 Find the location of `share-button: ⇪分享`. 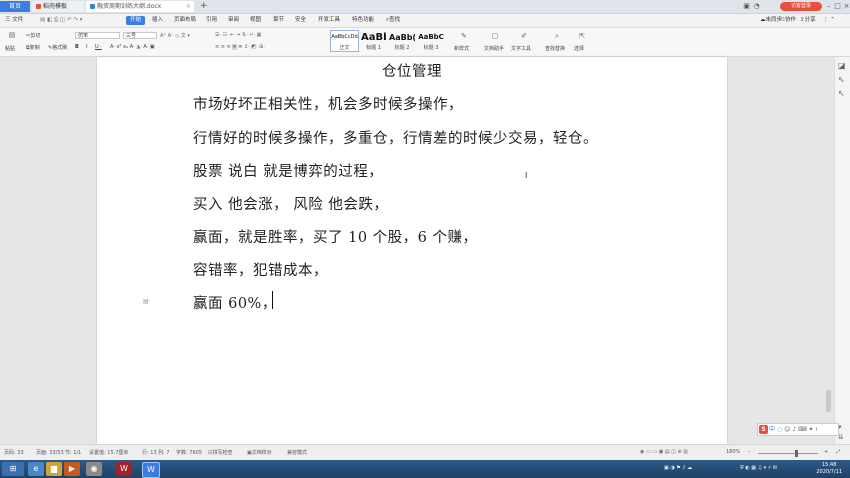

share-button: ⇪分享 is located at coordinates (808, 20).